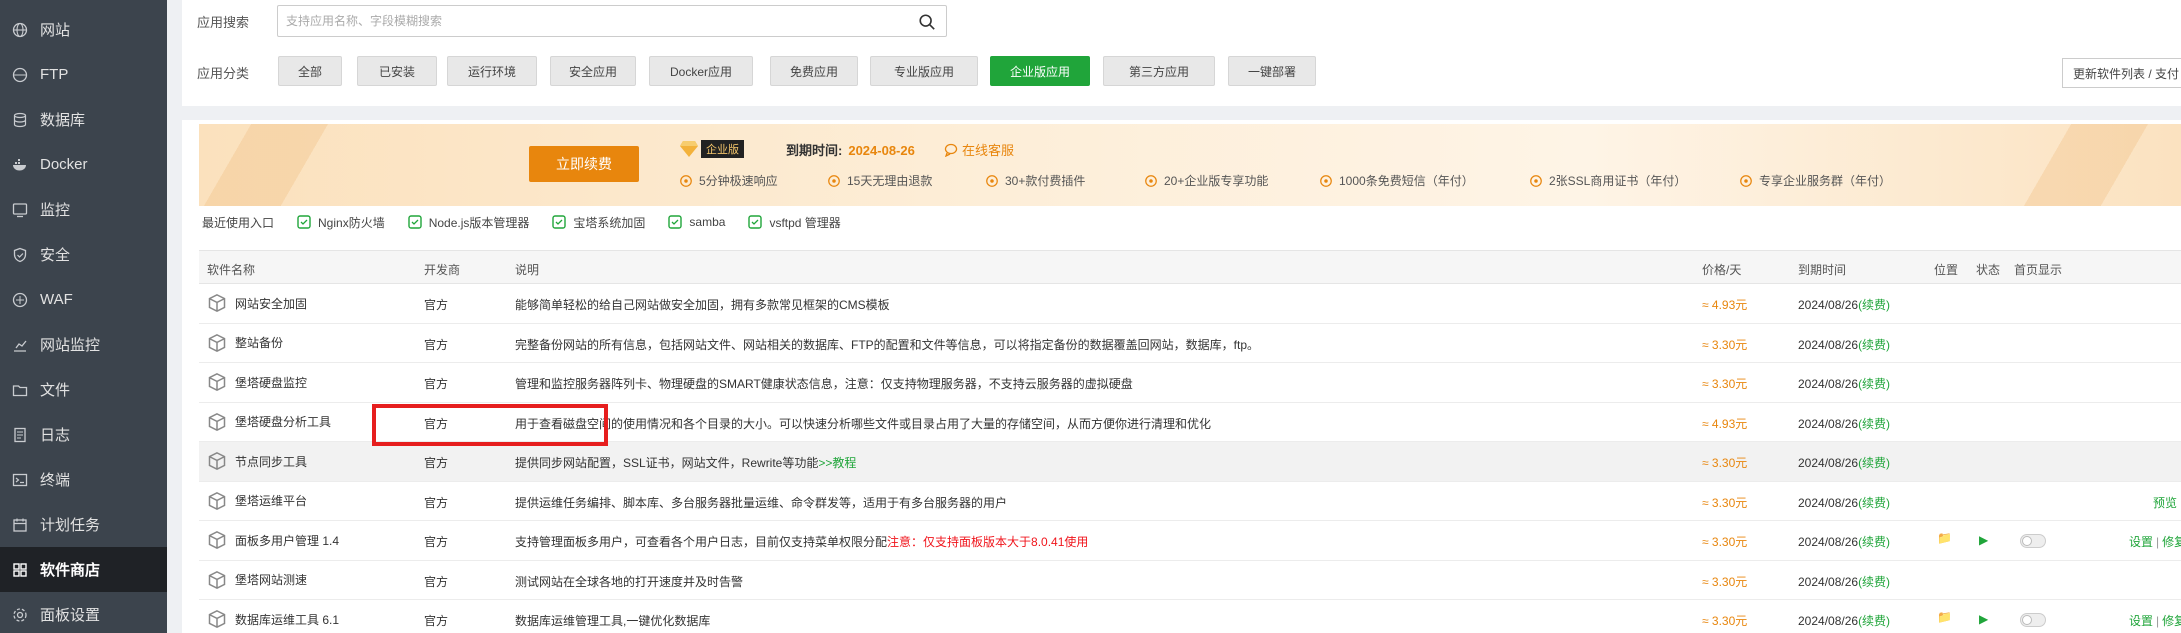  I want to click on sidebar-item-folder: 文件, so click(83, 389).